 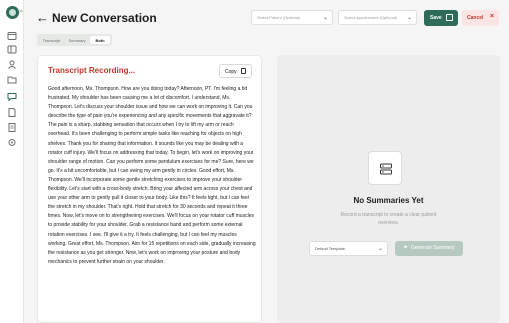 I want to click on server-icon, so click(x=385, y=168).